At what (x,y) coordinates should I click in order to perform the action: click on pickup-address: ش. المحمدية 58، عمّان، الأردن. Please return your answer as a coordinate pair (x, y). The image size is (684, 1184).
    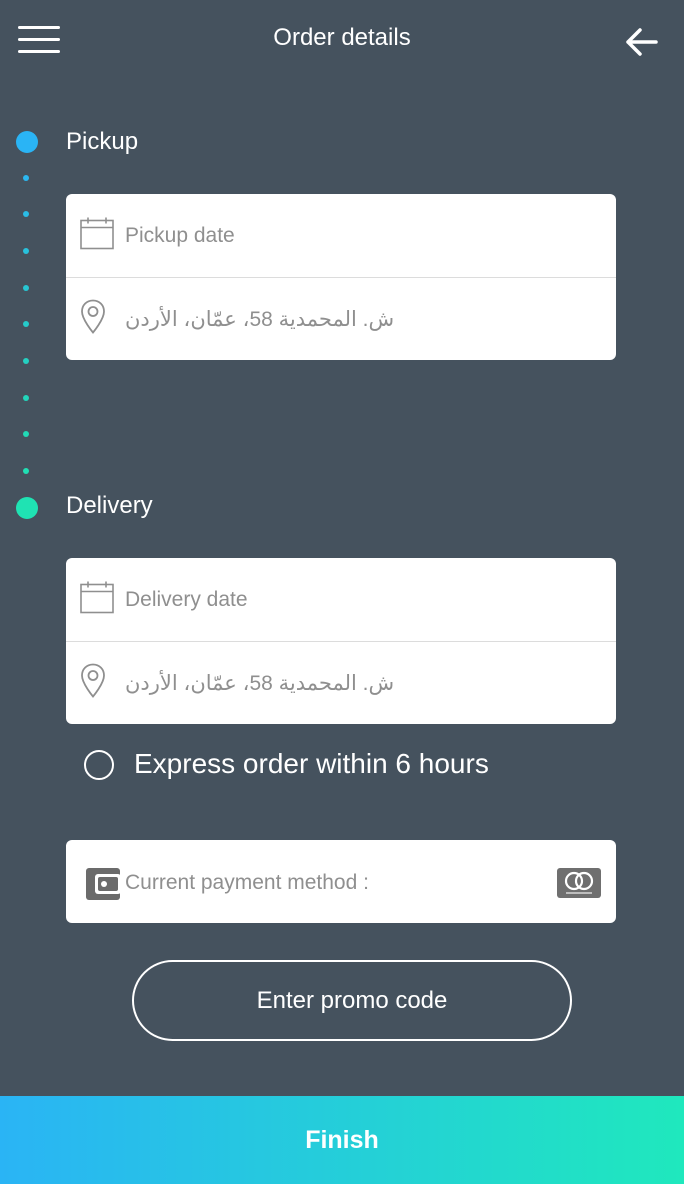
    Looking at the image, I should click on (260, 319).